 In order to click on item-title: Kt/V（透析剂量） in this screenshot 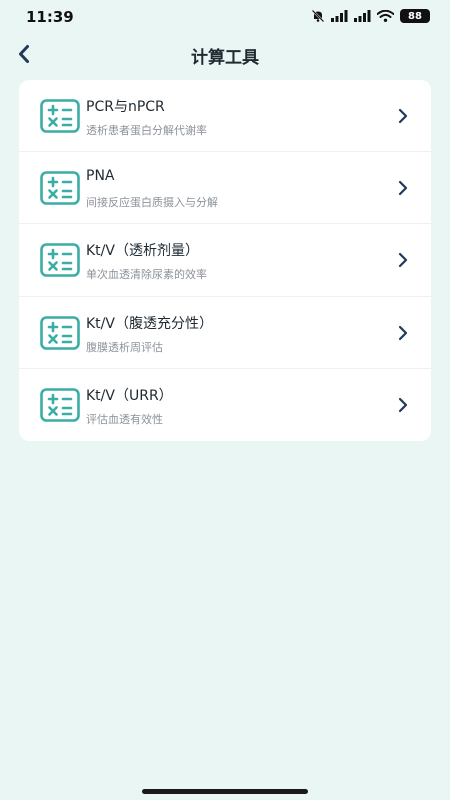, I will do `click(142, 251)`.